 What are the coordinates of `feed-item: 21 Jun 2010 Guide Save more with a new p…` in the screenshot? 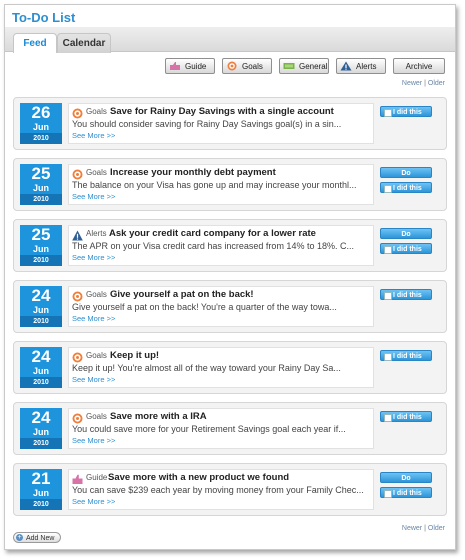 It's located at (230, 489).